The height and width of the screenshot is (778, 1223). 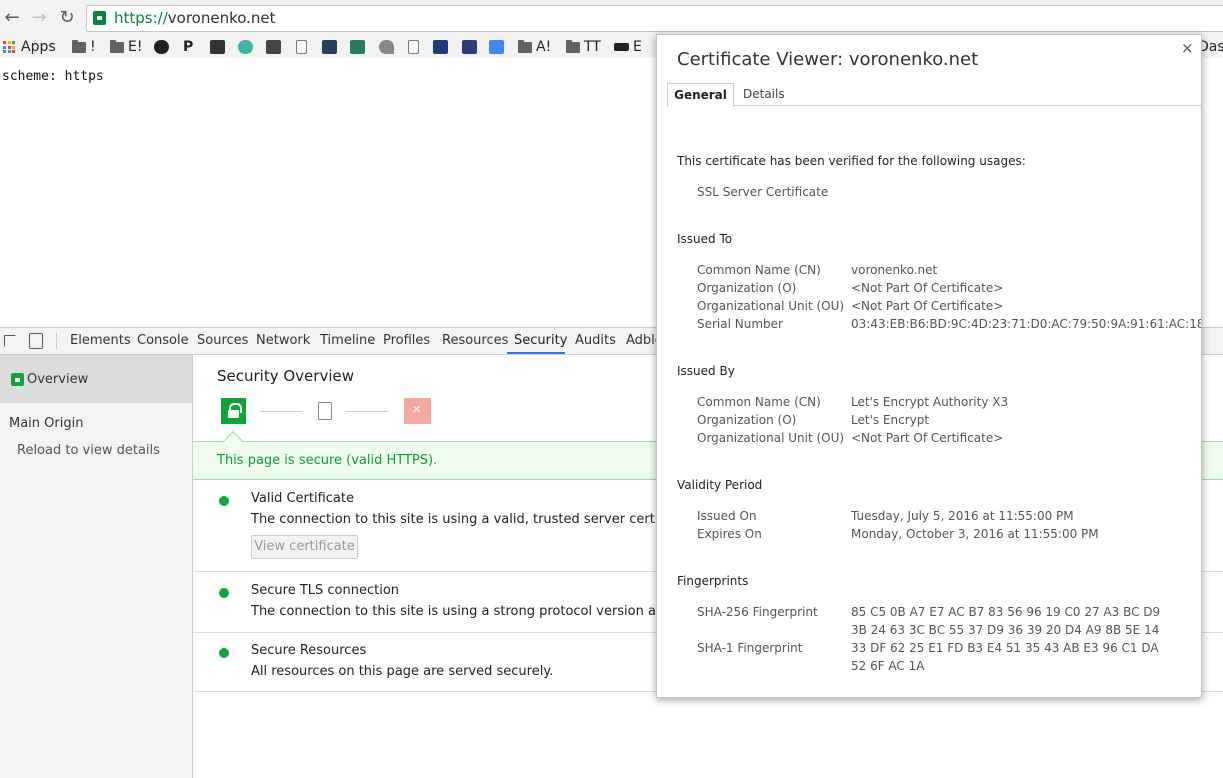 What do you see at coordinates (930, 402) in the screenshot?
I see `field-value: Let's Encrypt Authority X3` at bounding box center [930, 402].